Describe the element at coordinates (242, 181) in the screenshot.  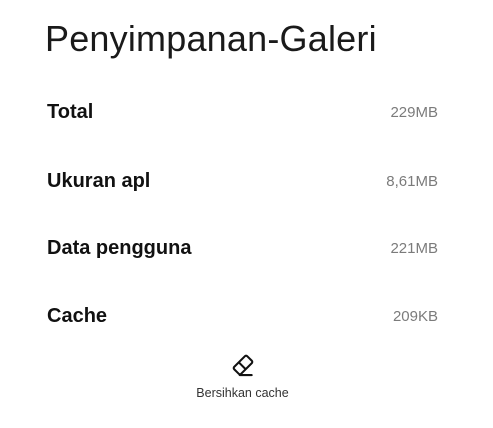
I see `storage-row-app-size: Ukuran apl 8,61MB` at that location.